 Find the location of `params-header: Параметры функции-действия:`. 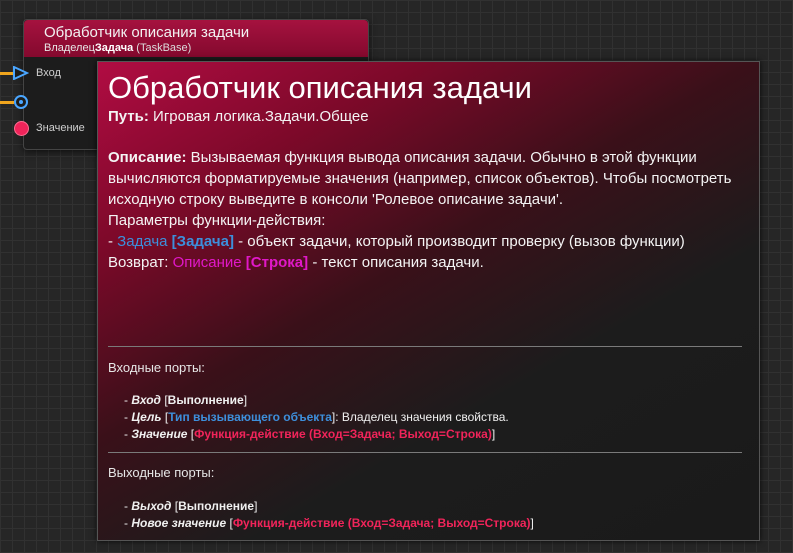

params-header: Параметры функции-действия: is located at coordinates (217, 220).